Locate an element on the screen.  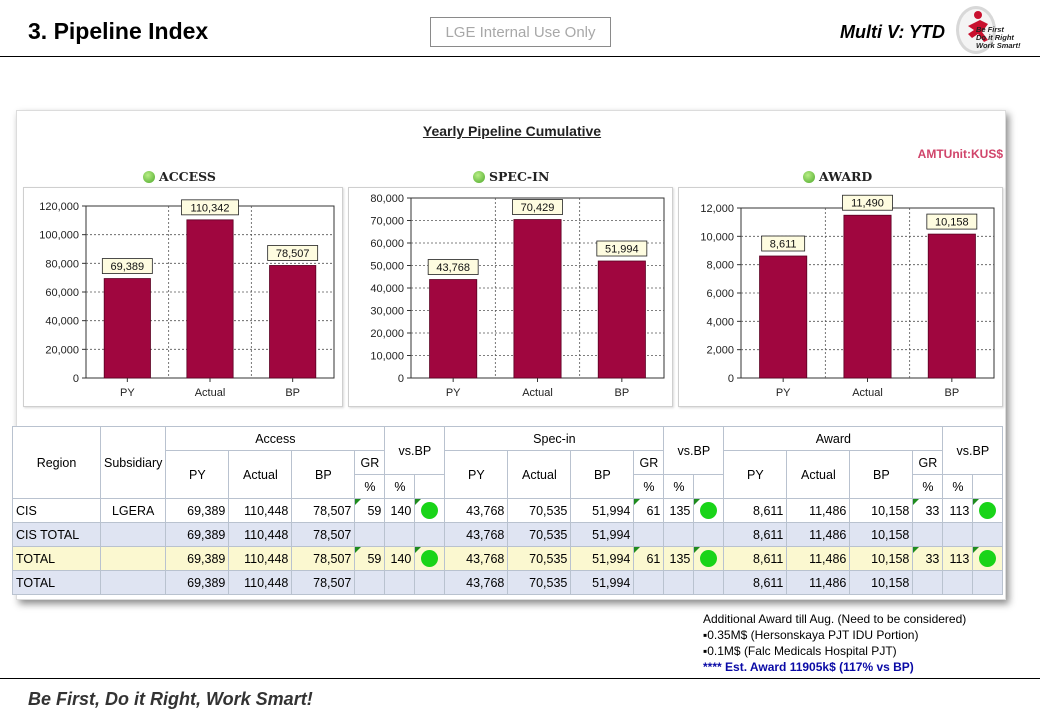
cell-region: CIS TOTAL is located at coordinates (56, 534).